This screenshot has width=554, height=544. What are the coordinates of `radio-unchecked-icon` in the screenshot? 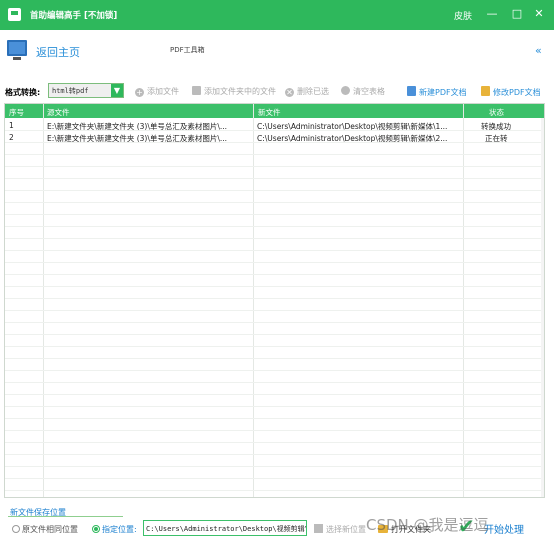 It's located at (16, 529).